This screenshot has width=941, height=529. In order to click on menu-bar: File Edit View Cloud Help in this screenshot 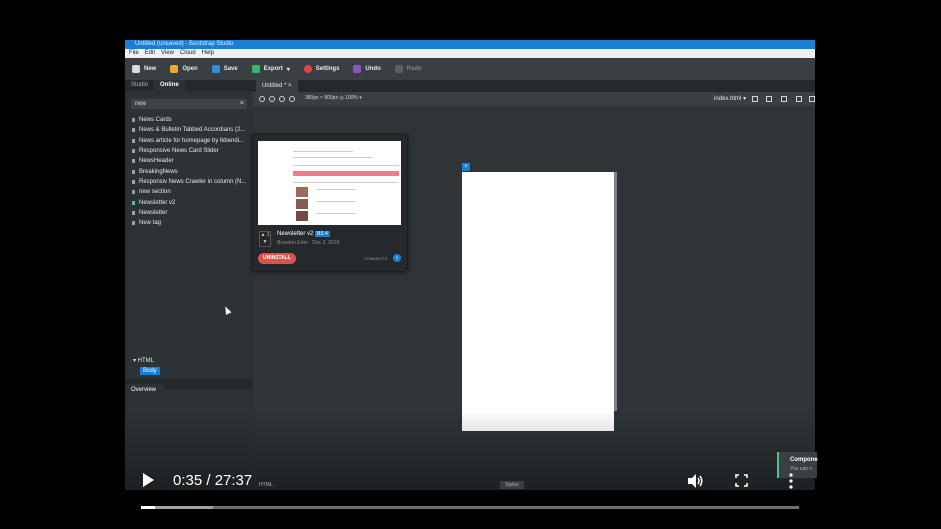, I will do `click(470, 53)`.